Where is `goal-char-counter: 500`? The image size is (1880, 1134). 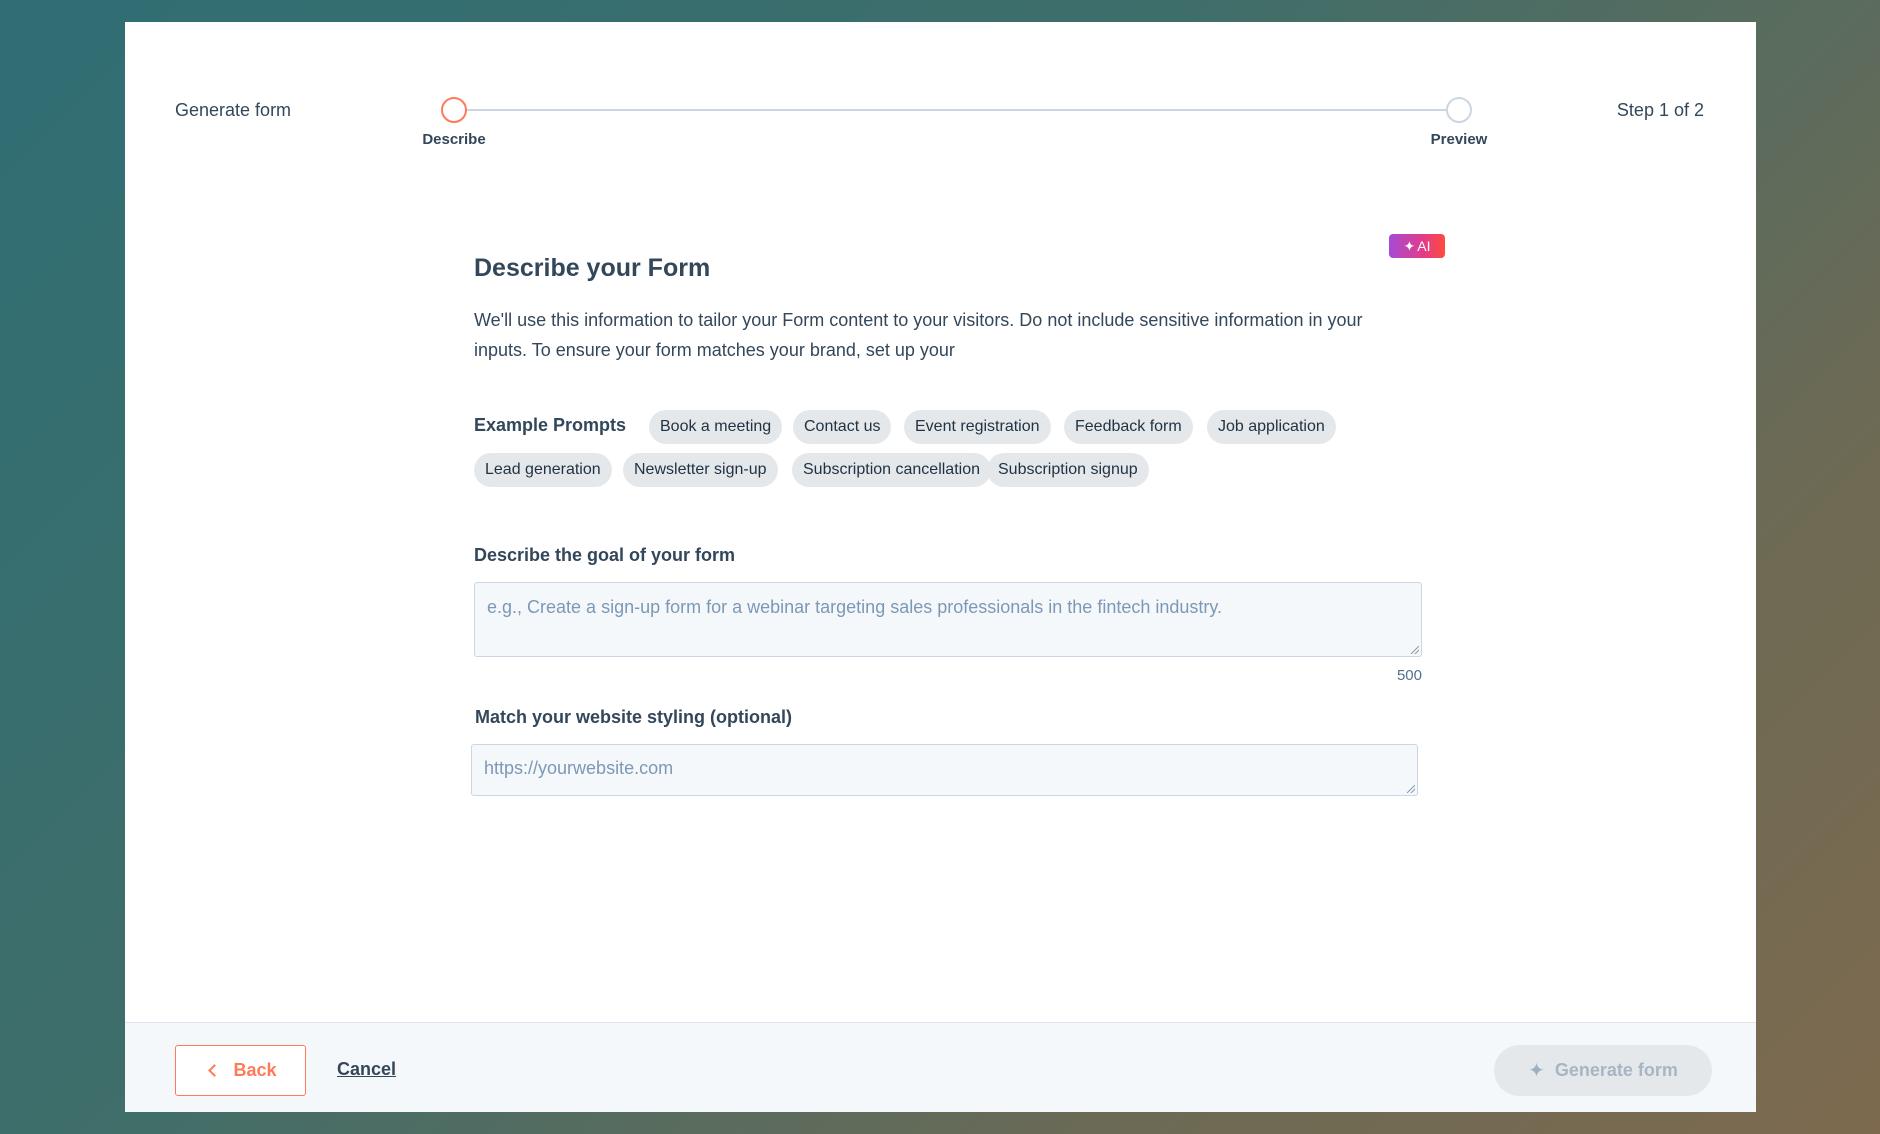
goal-char-counter: 500 is located at coordinates (1409, 675).